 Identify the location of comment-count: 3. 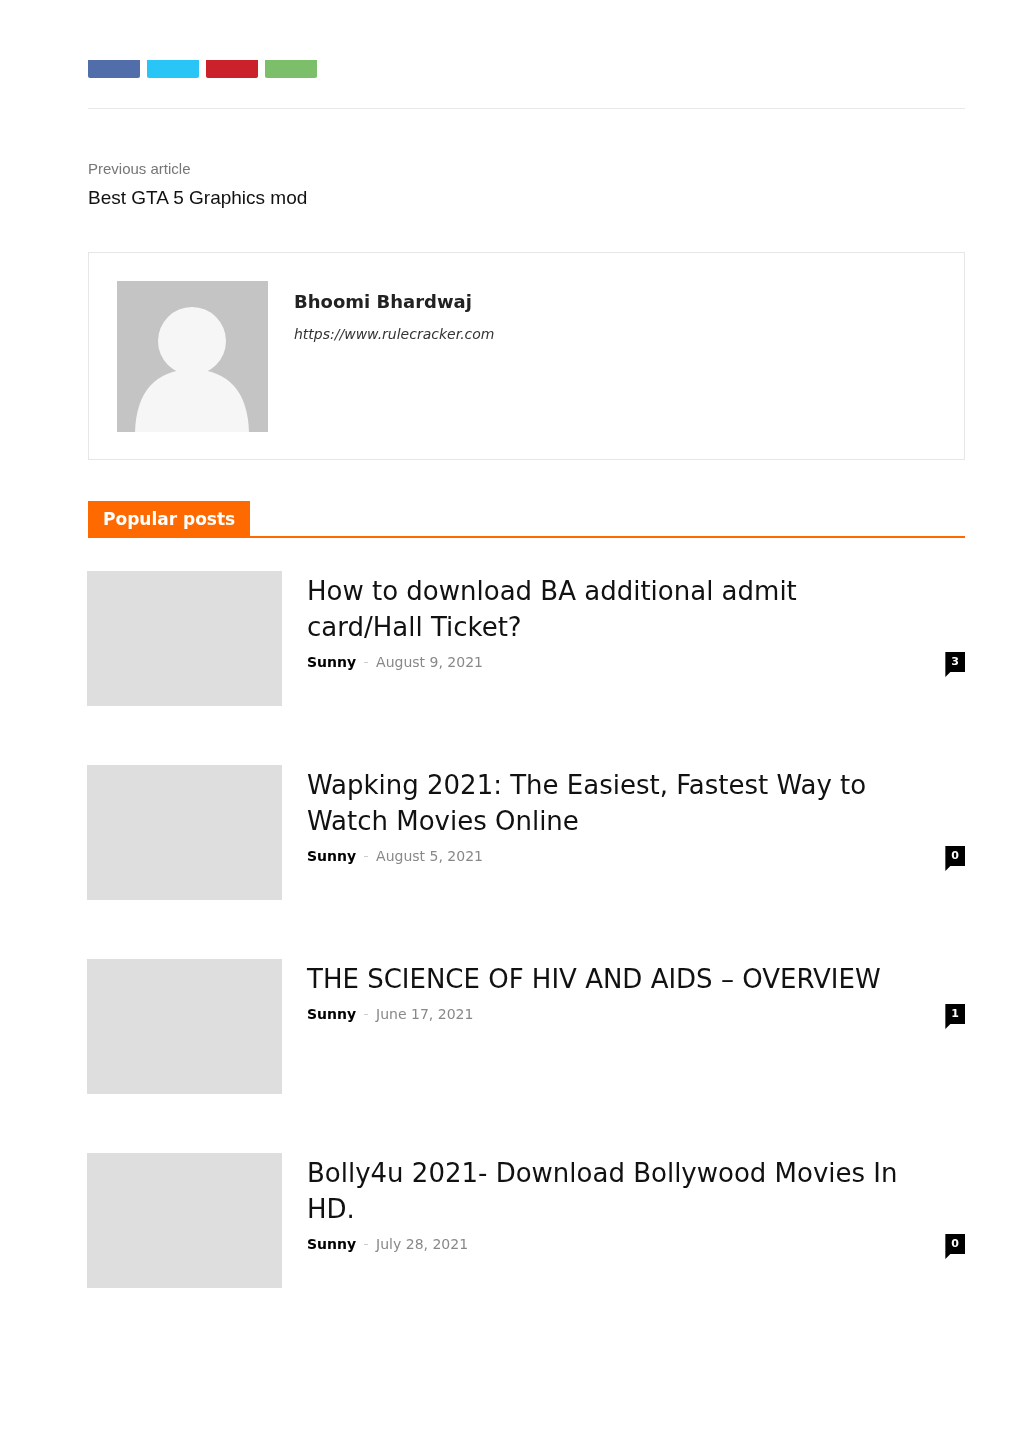
(955, 664).